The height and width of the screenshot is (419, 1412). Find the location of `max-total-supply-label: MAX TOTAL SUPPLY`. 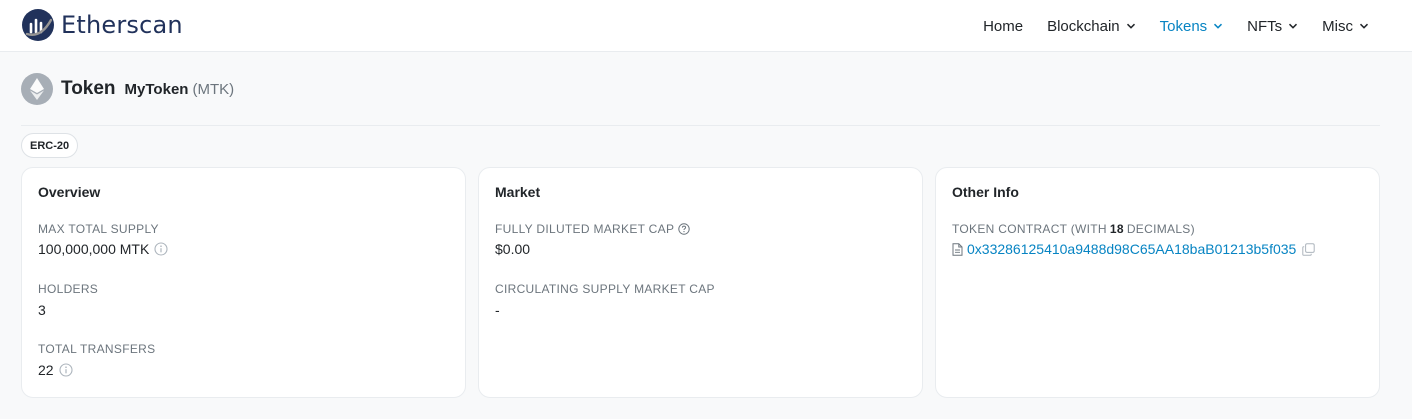

max-total-supply-label: MAX TOTAL SUPPLY is located at coordinates (98, 229).